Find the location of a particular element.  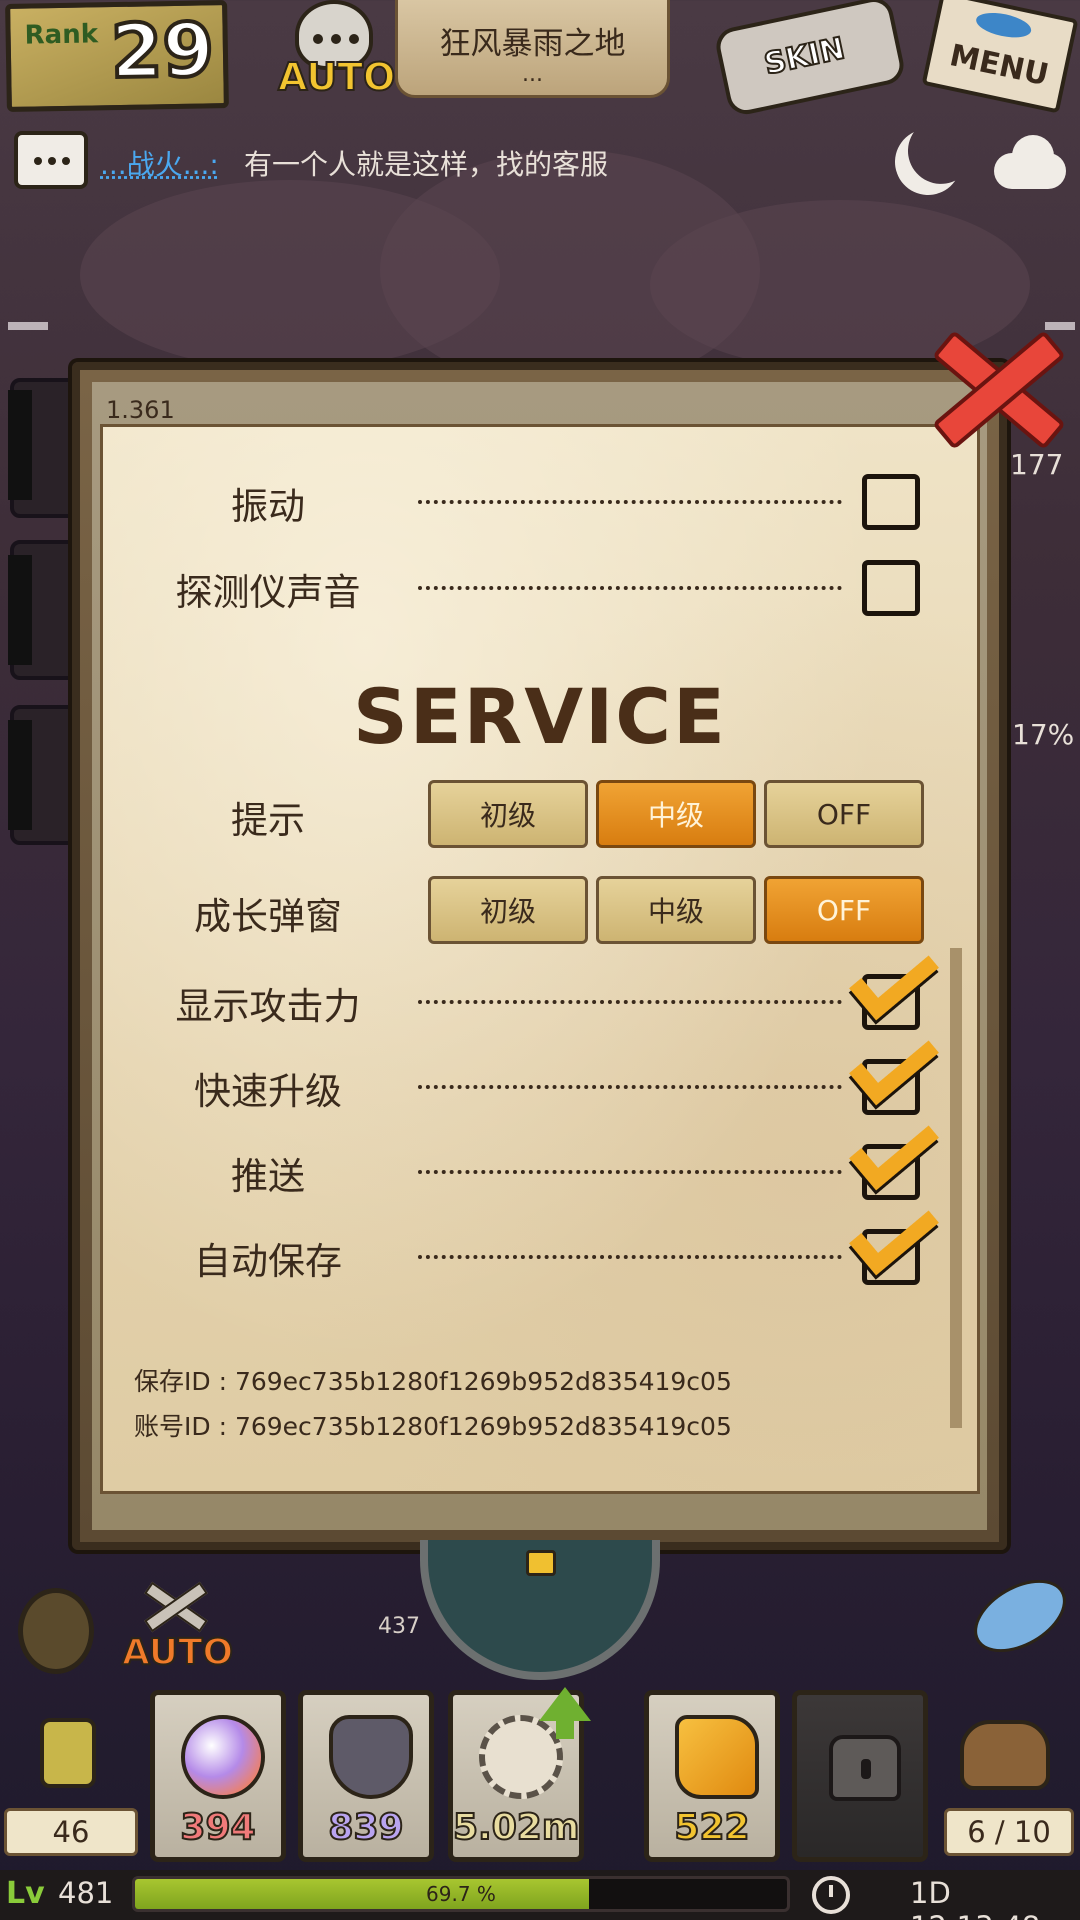

crossed-swords-icon is located at coordinates (172, 1604).